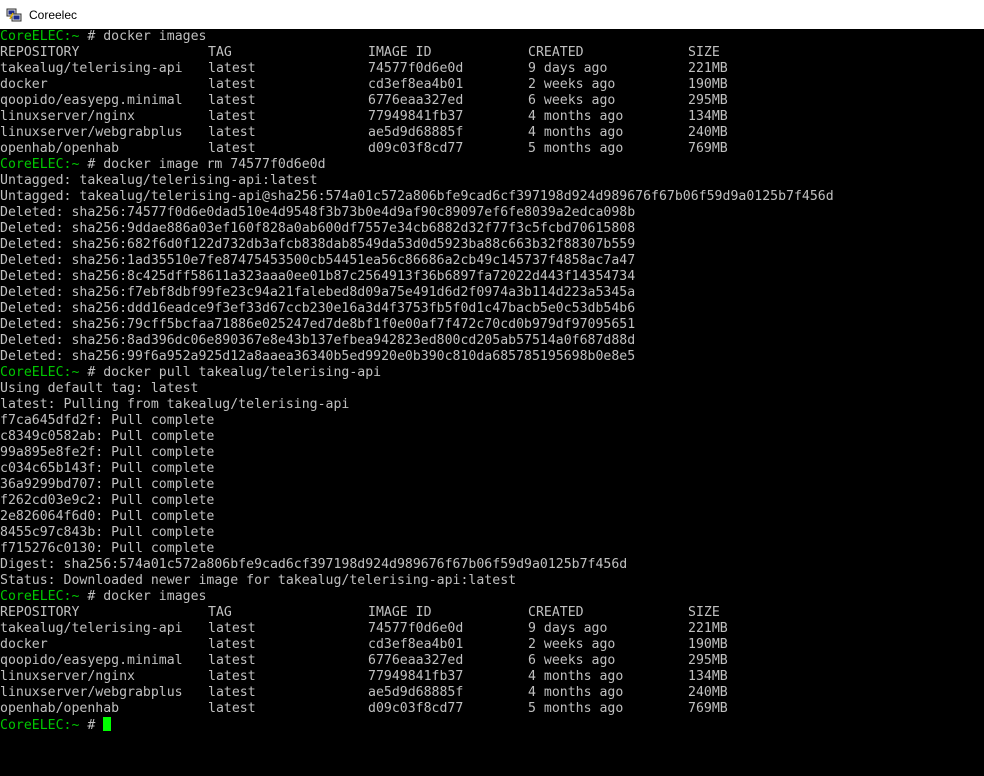  I want to click on table-cell: d09c03f8cd77, so click(416, 148).